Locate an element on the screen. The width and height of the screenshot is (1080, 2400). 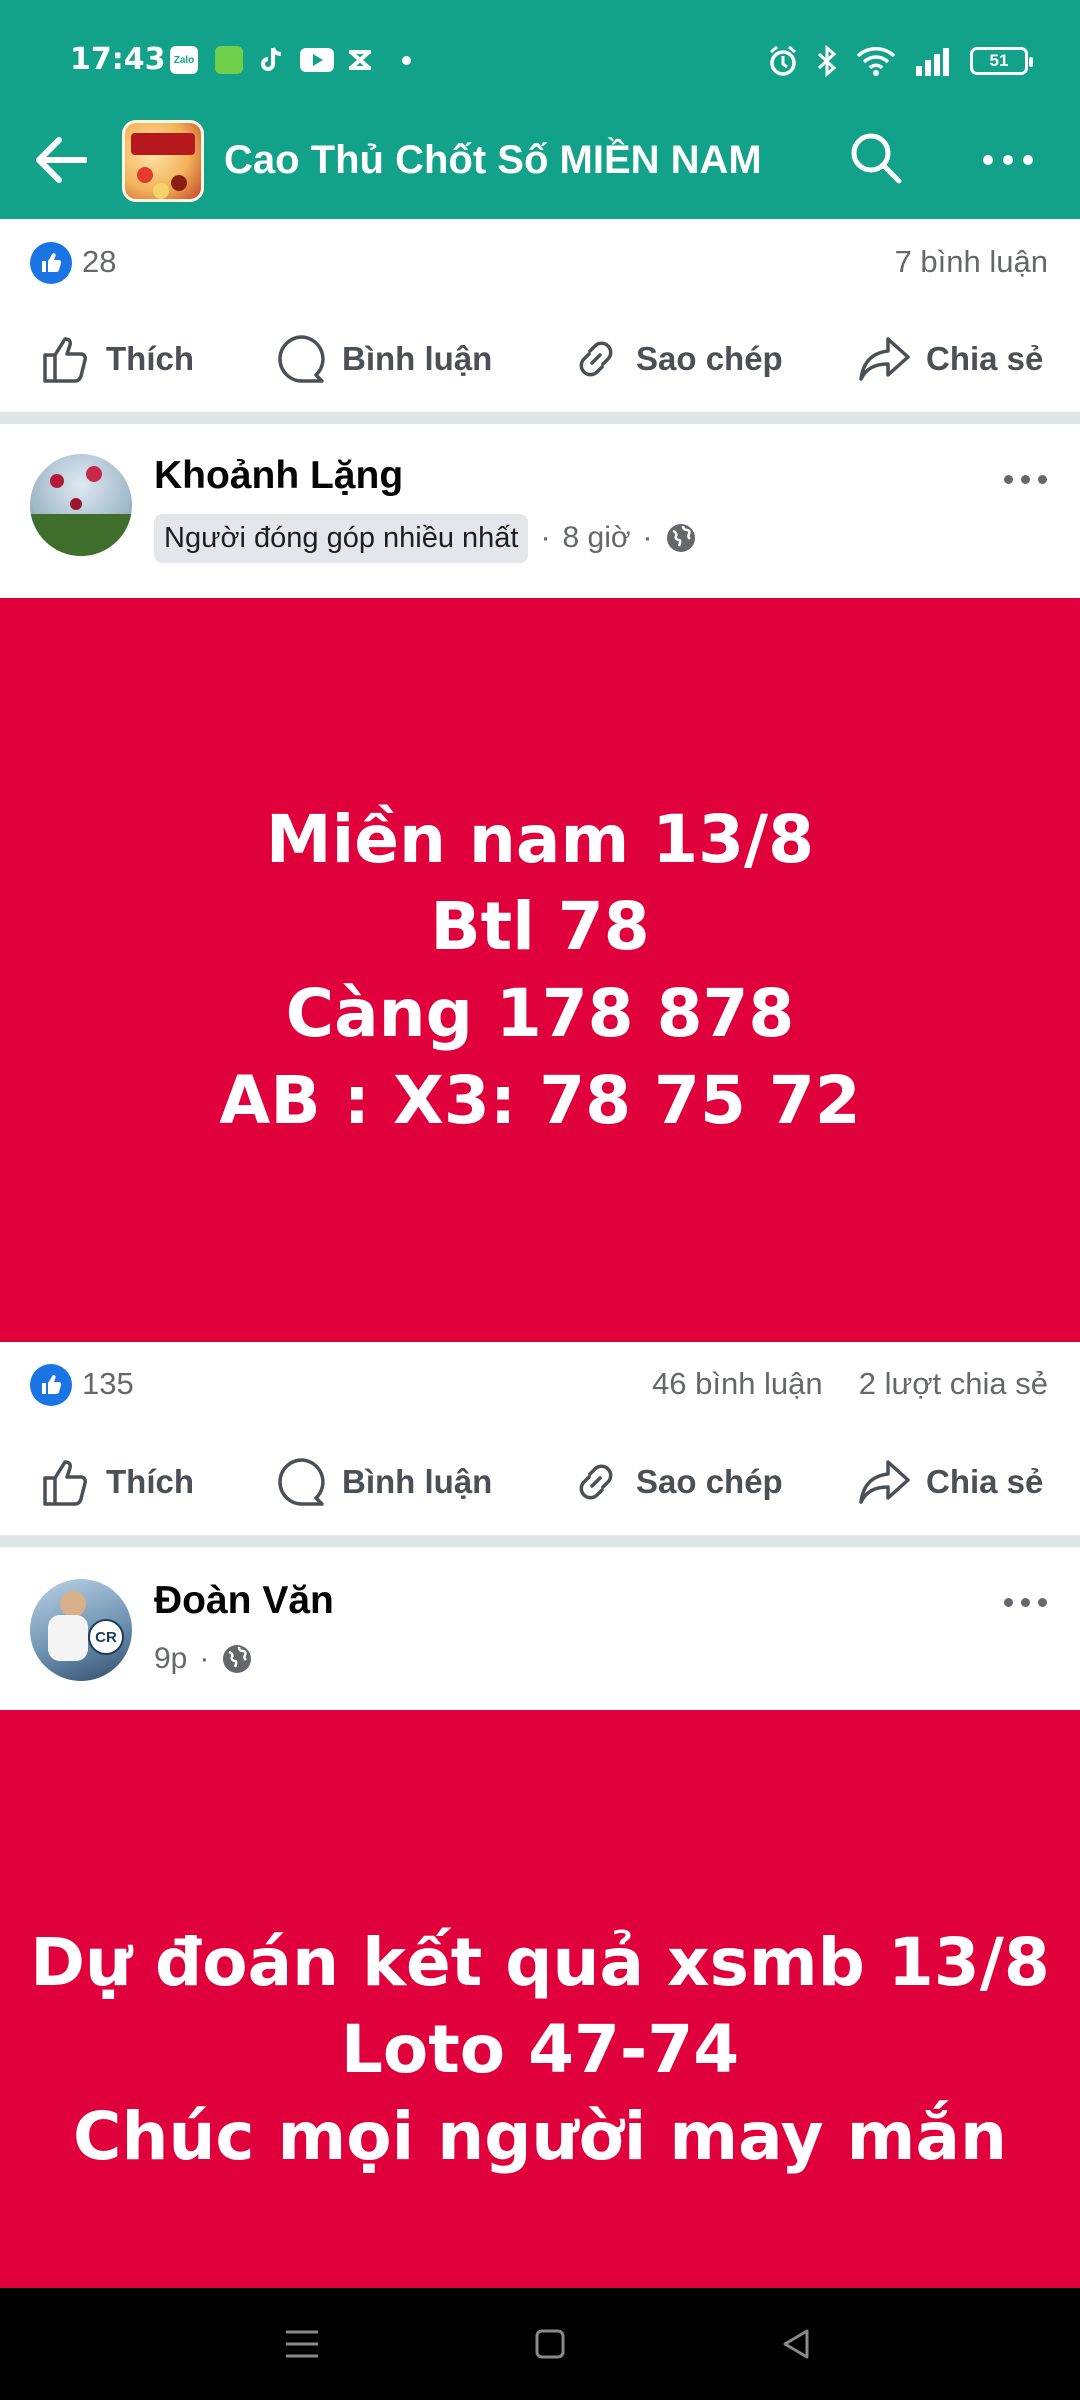
zalo-icon: Zalo is located at coordinates (184, 60).